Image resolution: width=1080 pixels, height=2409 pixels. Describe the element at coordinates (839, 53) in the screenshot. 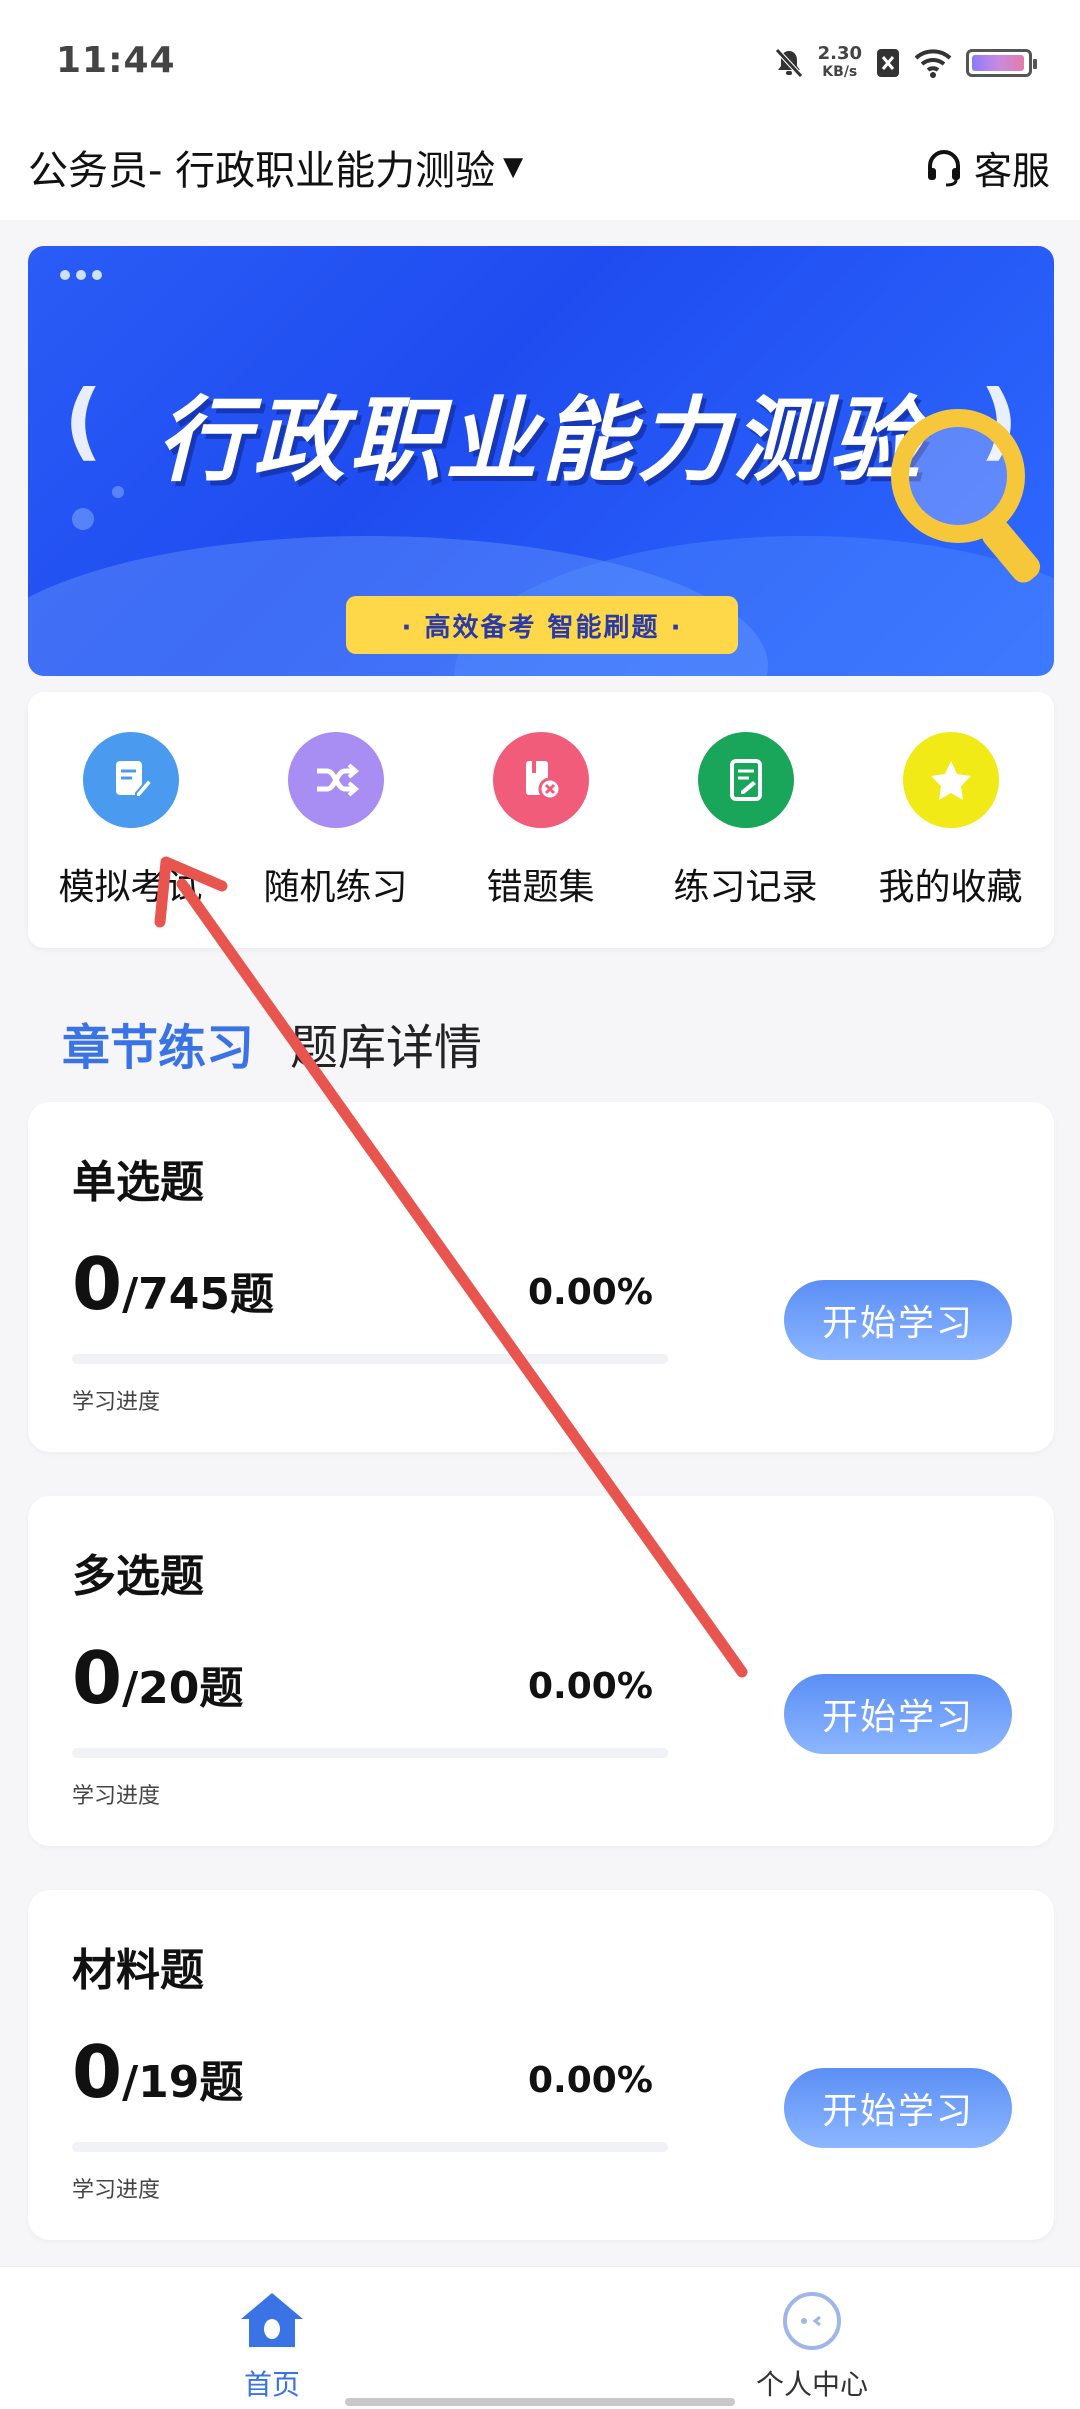

I see `network-speed-value: 2.30` at that location.